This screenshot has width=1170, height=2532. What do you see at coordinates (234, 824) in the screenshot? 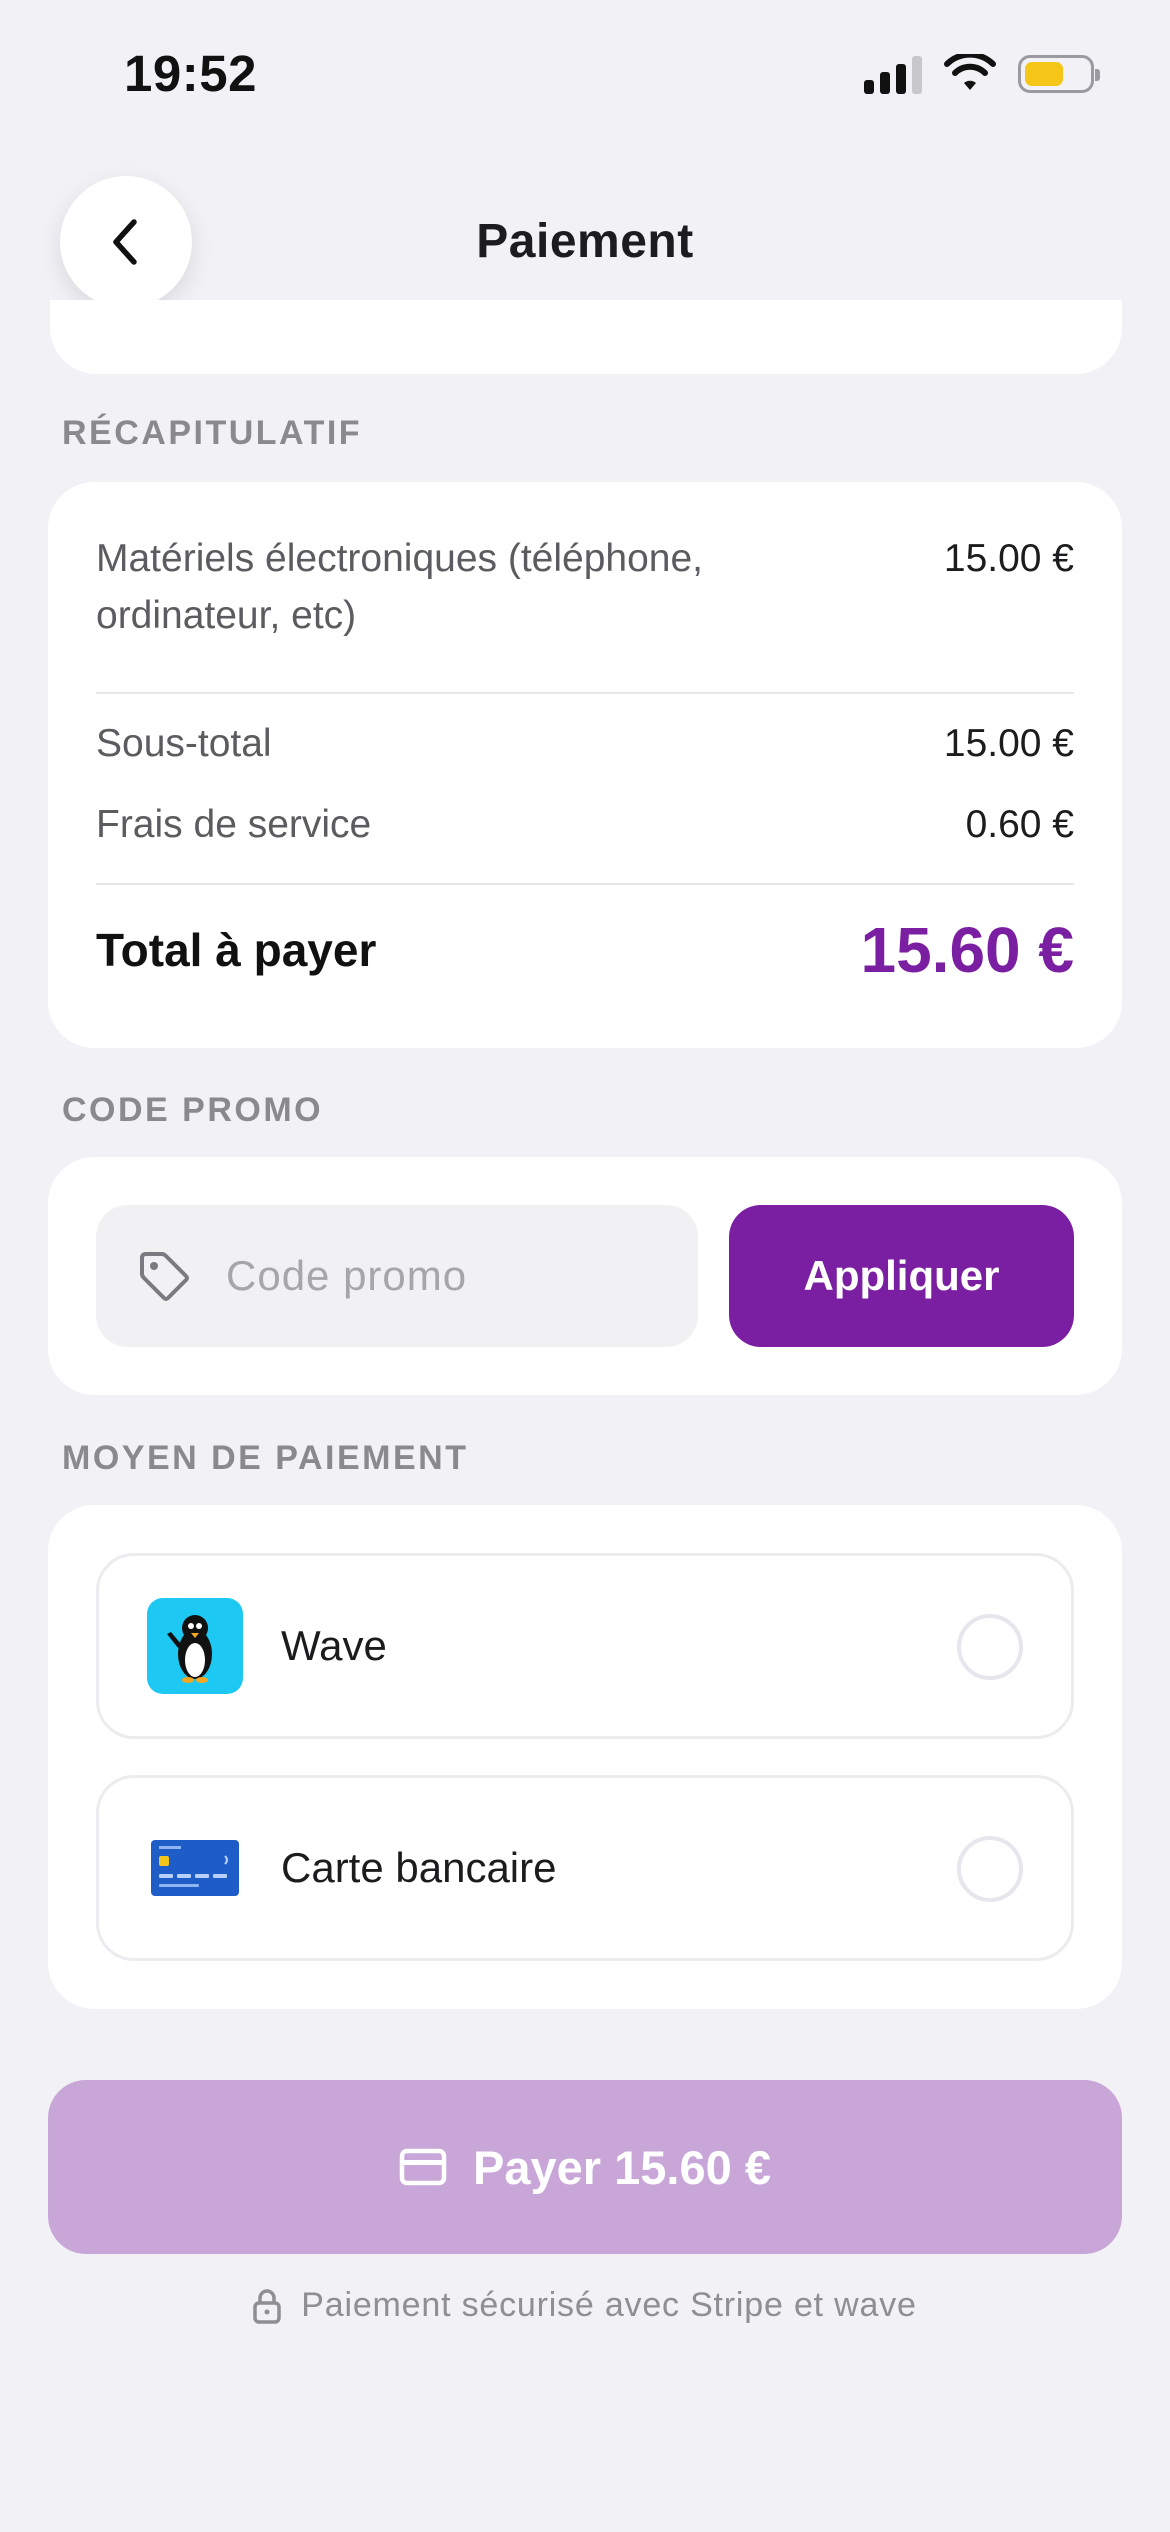
I see `fee-label: Frais de service` at bounding box center [234, 824].